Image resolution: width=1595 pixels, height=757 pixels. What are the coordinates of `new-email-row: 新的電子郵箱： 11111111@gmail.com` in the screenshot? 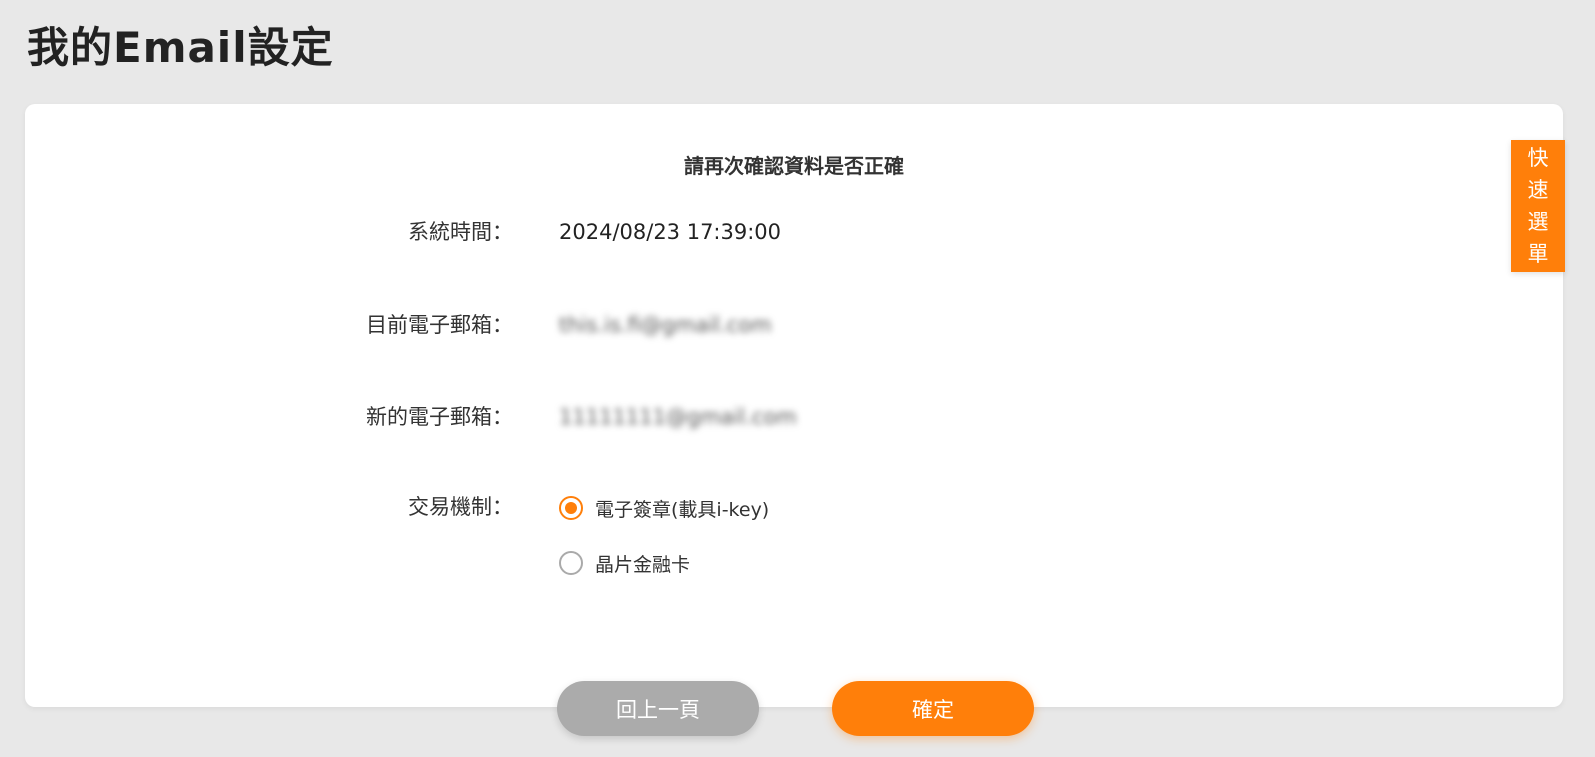 It's located at (794, 417).